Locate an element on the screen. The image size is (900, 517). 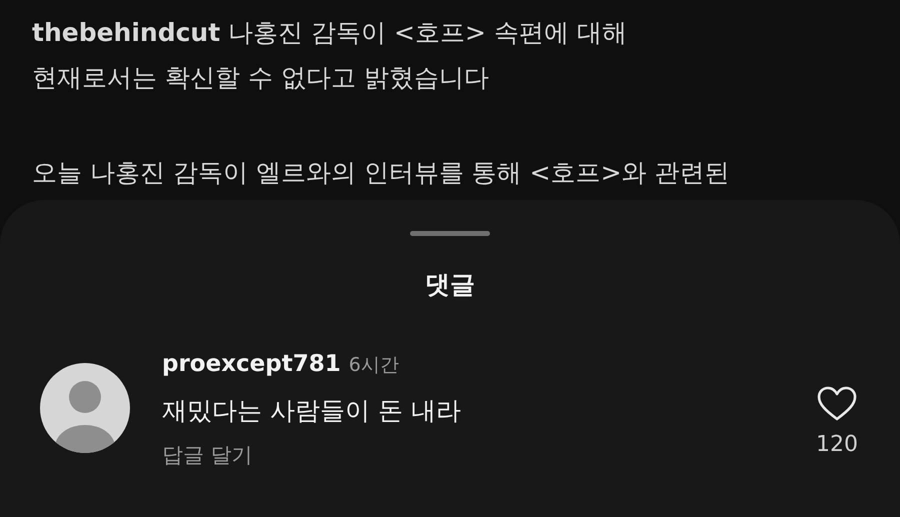
caption-text: thebehindcut 나홍진 감독이 <호프> 속편에 대해 현재로서는 확신할 수 없다고 밝혔습니다 is located at coordinates (330, 55).